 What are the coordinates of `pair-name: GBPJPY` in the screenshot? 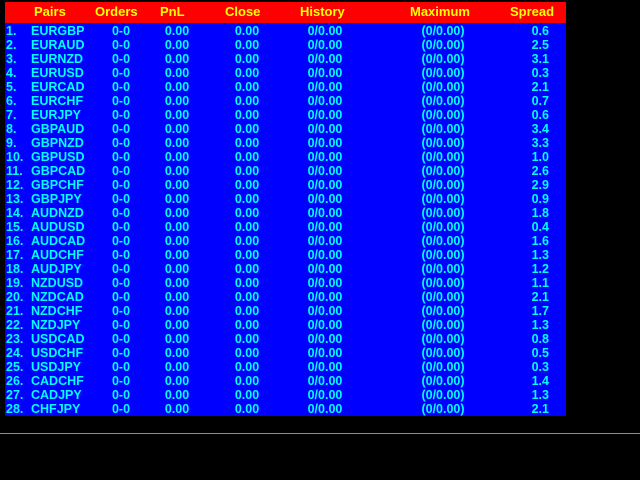 It's located at (56, 199).